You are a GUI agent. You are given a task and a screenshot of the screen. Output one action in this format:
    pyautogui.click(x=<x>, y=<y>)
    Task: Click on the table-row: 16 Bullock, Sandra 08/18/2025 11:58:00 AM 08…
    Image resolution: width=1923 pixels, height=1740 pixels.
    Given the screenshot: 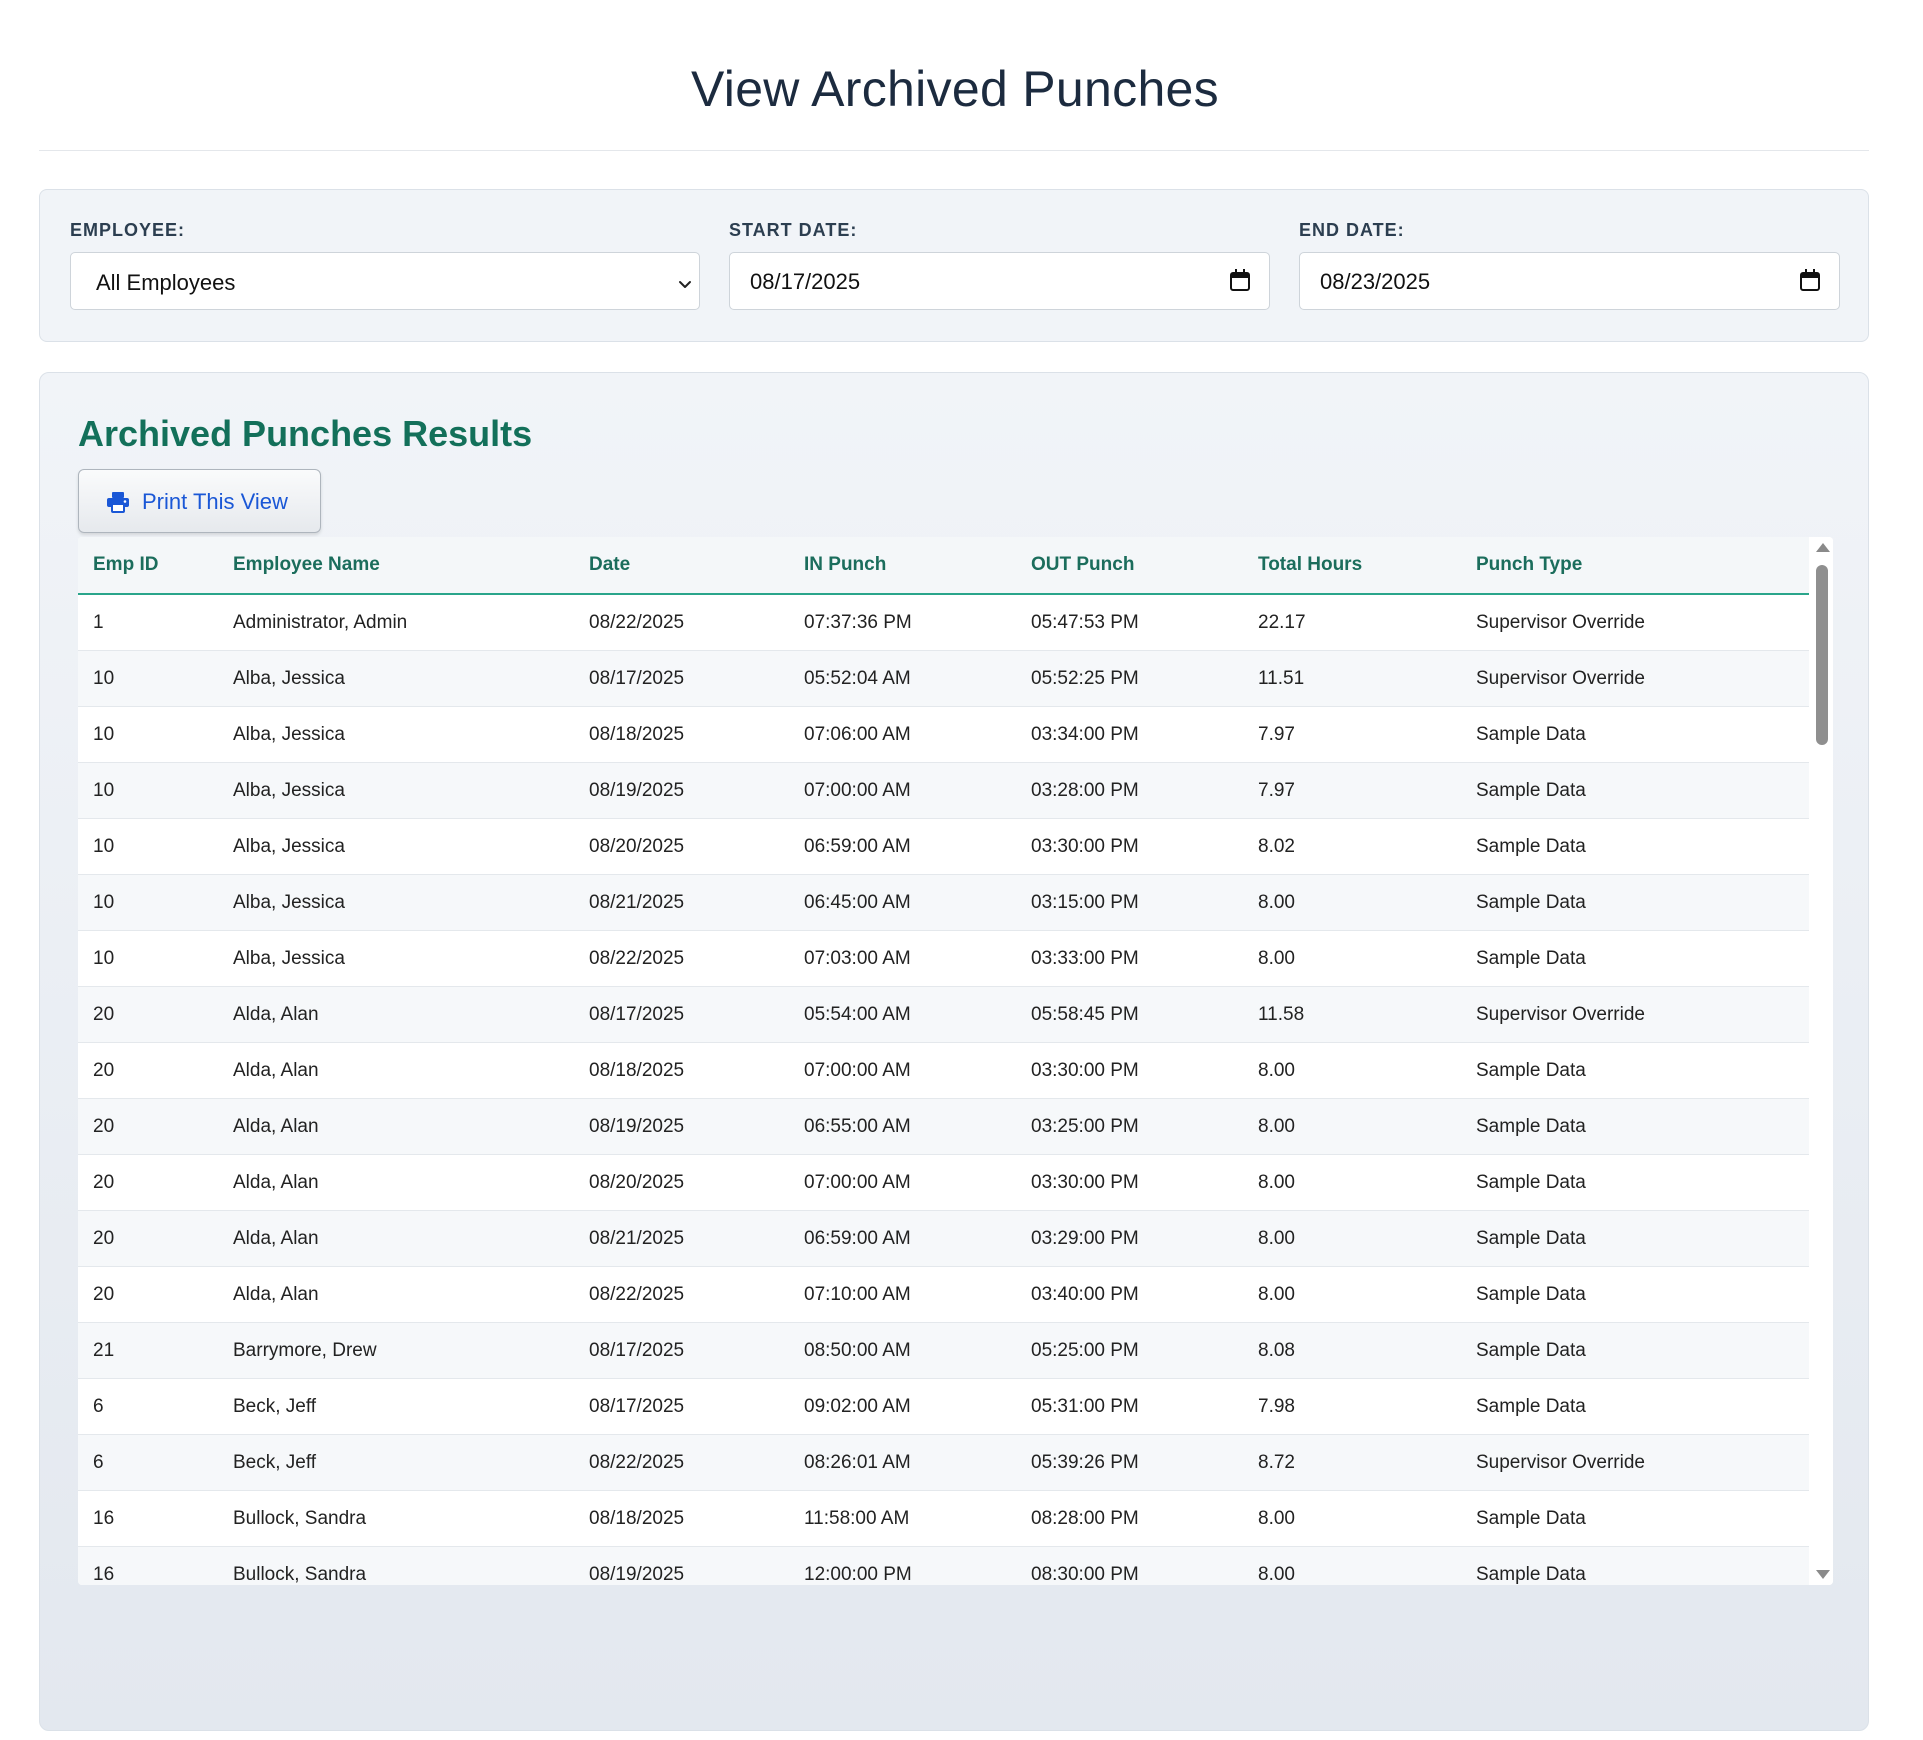 What is the action you would take?
    pyautogui.click(x=943, y=1518)
    